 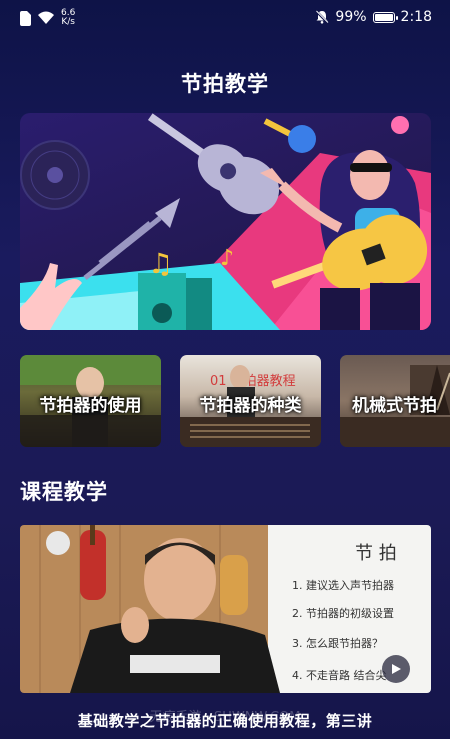 I want to click on board-line: 1. 建议选入声节拍器, so click(x=343, y=585).